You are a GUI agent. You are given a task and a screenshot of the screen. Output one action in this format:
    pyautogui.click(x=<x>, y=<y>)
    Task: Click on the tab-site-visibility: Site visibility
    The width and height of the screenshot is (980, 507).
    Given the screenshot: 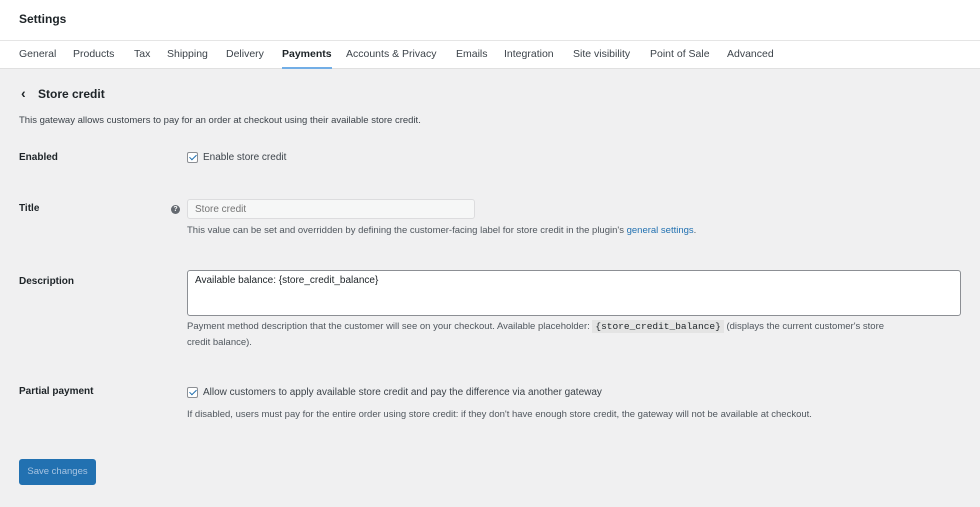 What is the action you would take?
    pyautogui.click(x=601, y=58)
    